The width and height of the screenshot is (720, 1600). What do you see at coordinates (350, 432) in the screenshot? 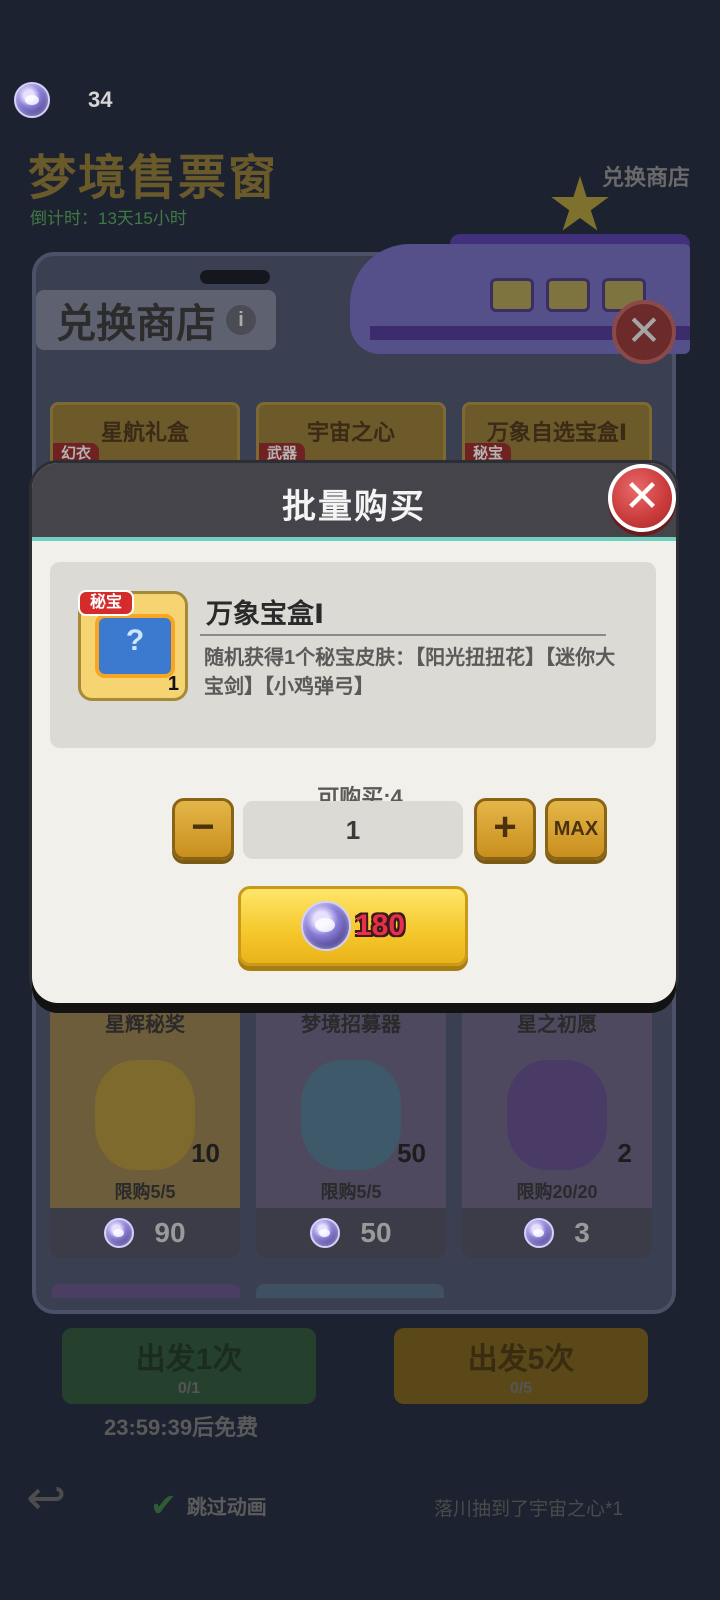
I see `tab-label: 宇宙之心` at bounding box center [350, 432].